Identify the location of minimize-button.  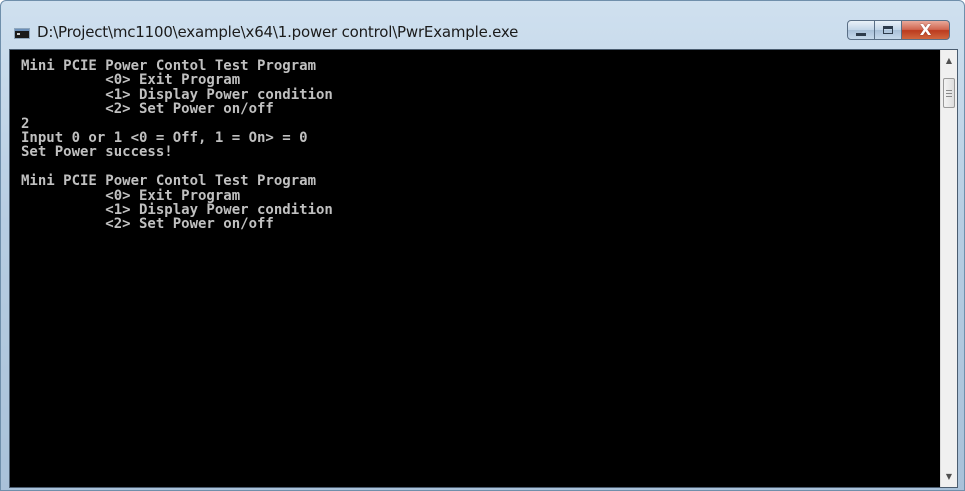
(861, 30).